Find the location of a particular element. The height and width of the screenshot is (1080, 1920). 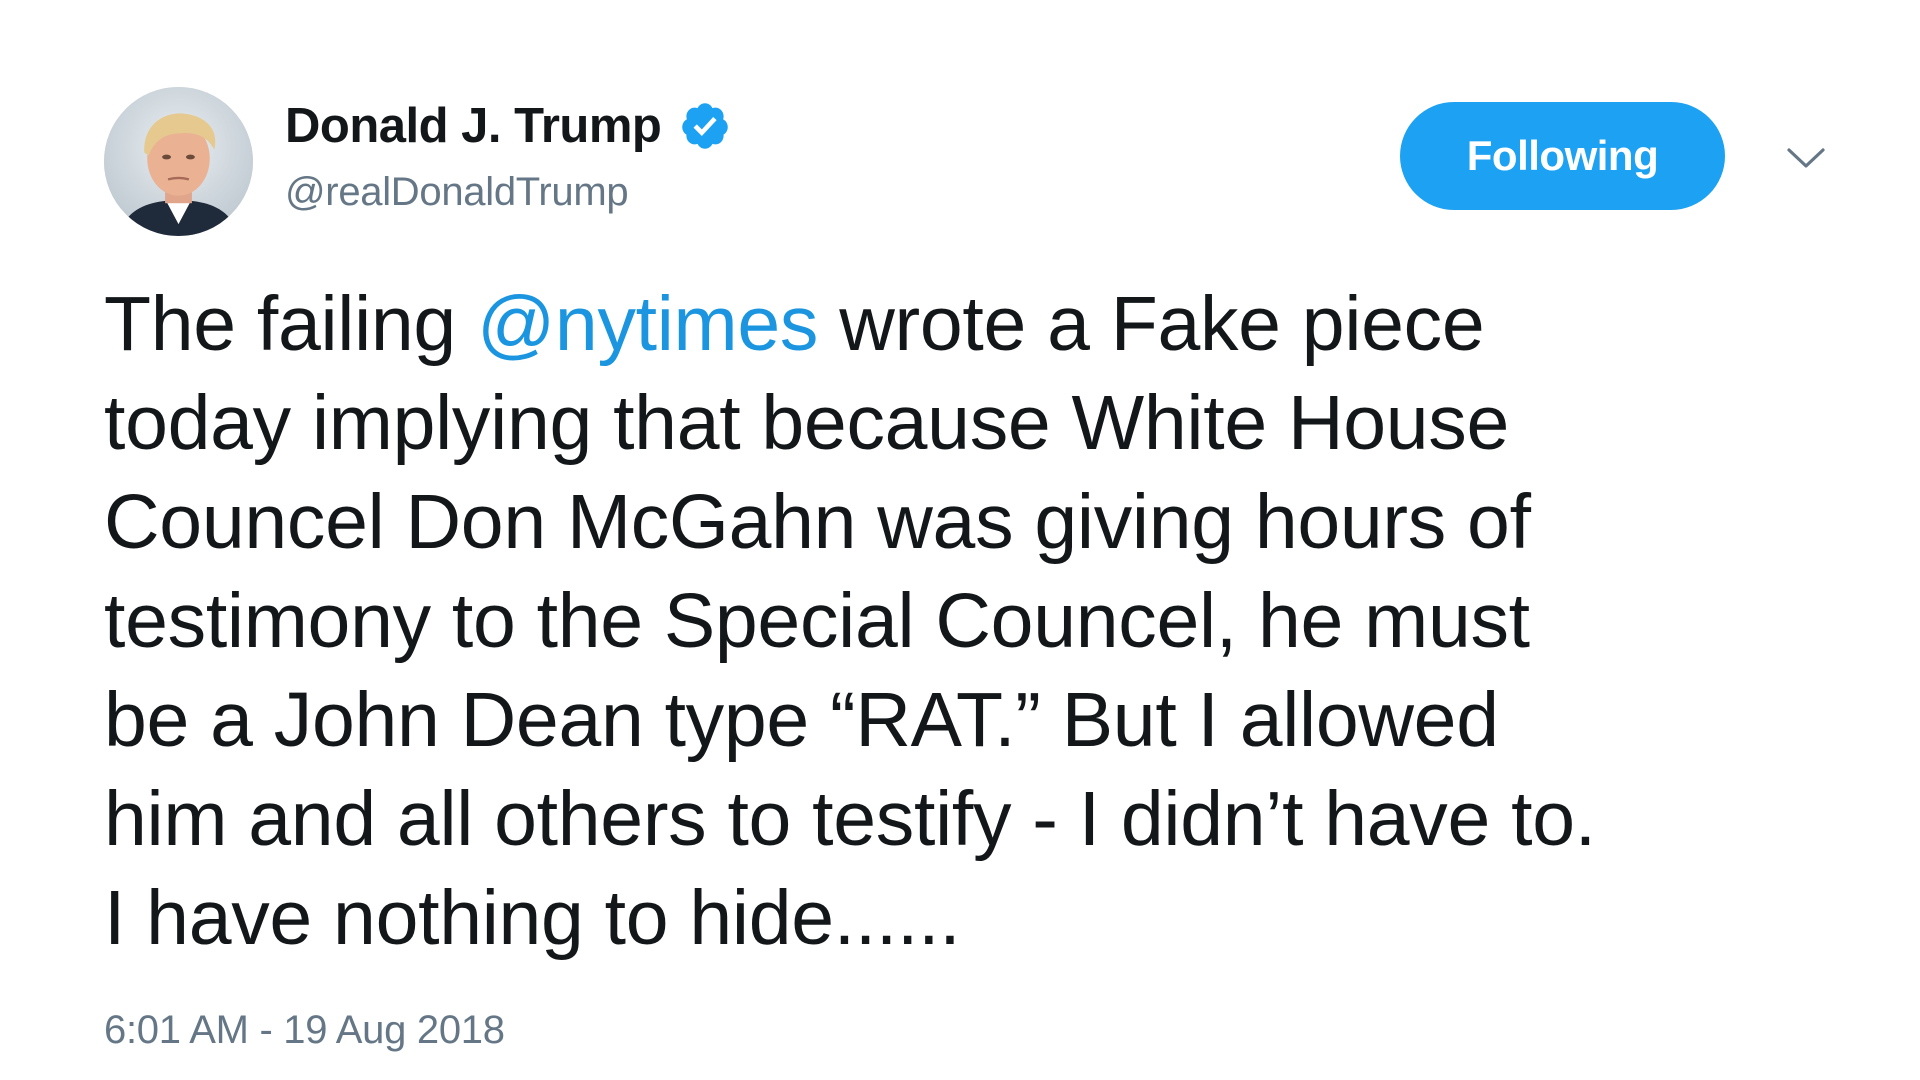

avatar is located at coordinates (178, 161).